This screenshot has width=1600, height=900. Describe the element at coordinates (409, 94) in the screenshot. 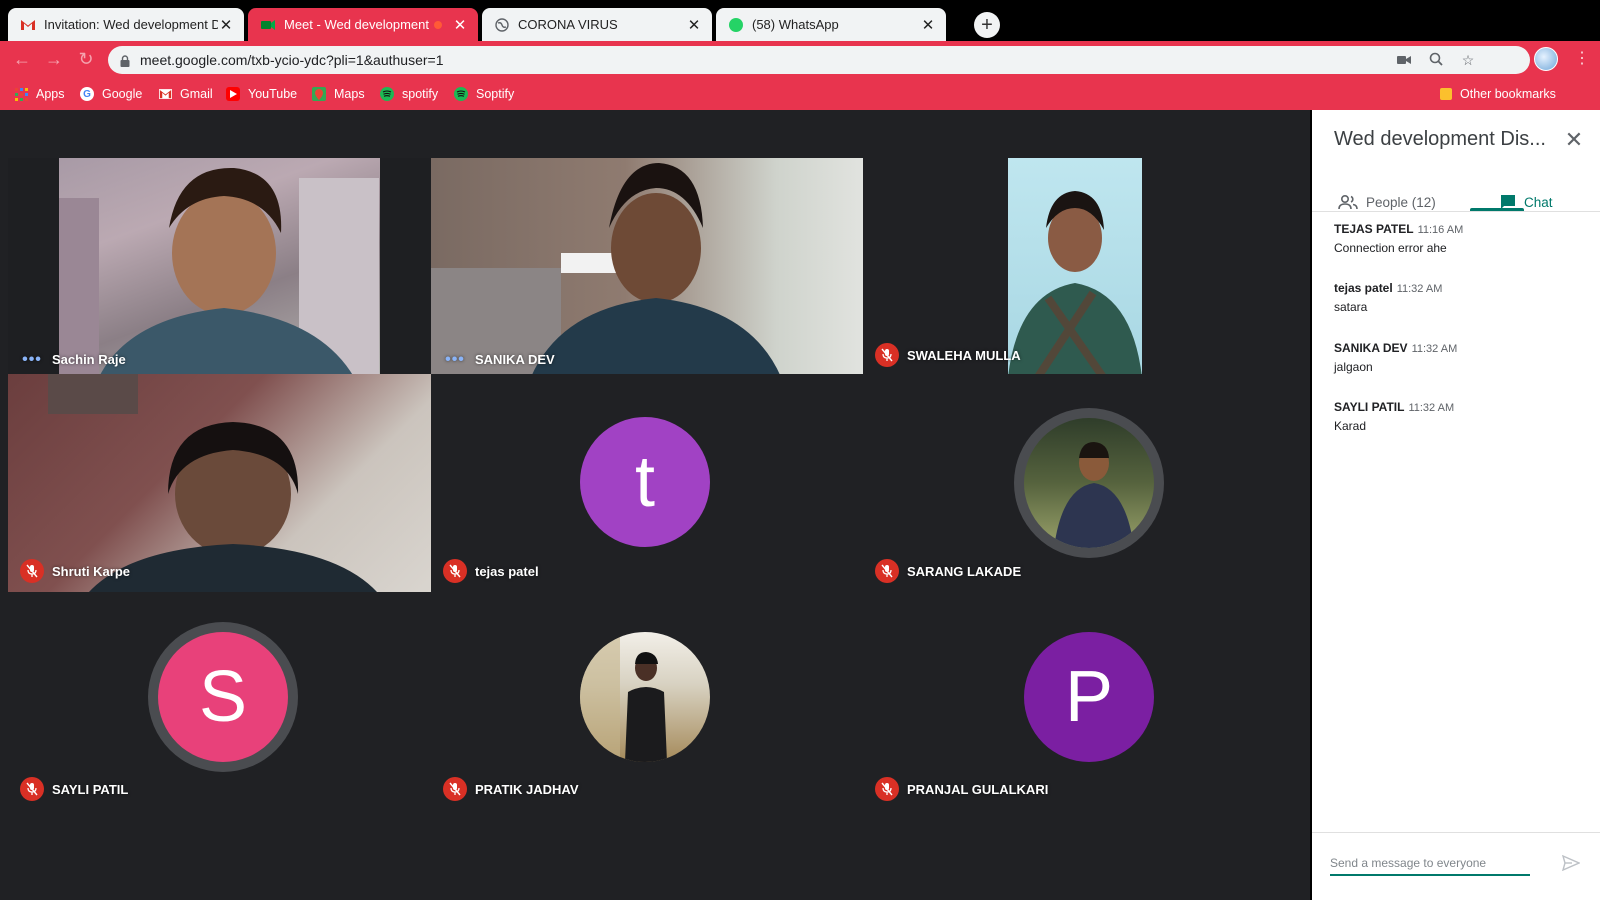

I see `bookmark-spotify: spotify` at that location.